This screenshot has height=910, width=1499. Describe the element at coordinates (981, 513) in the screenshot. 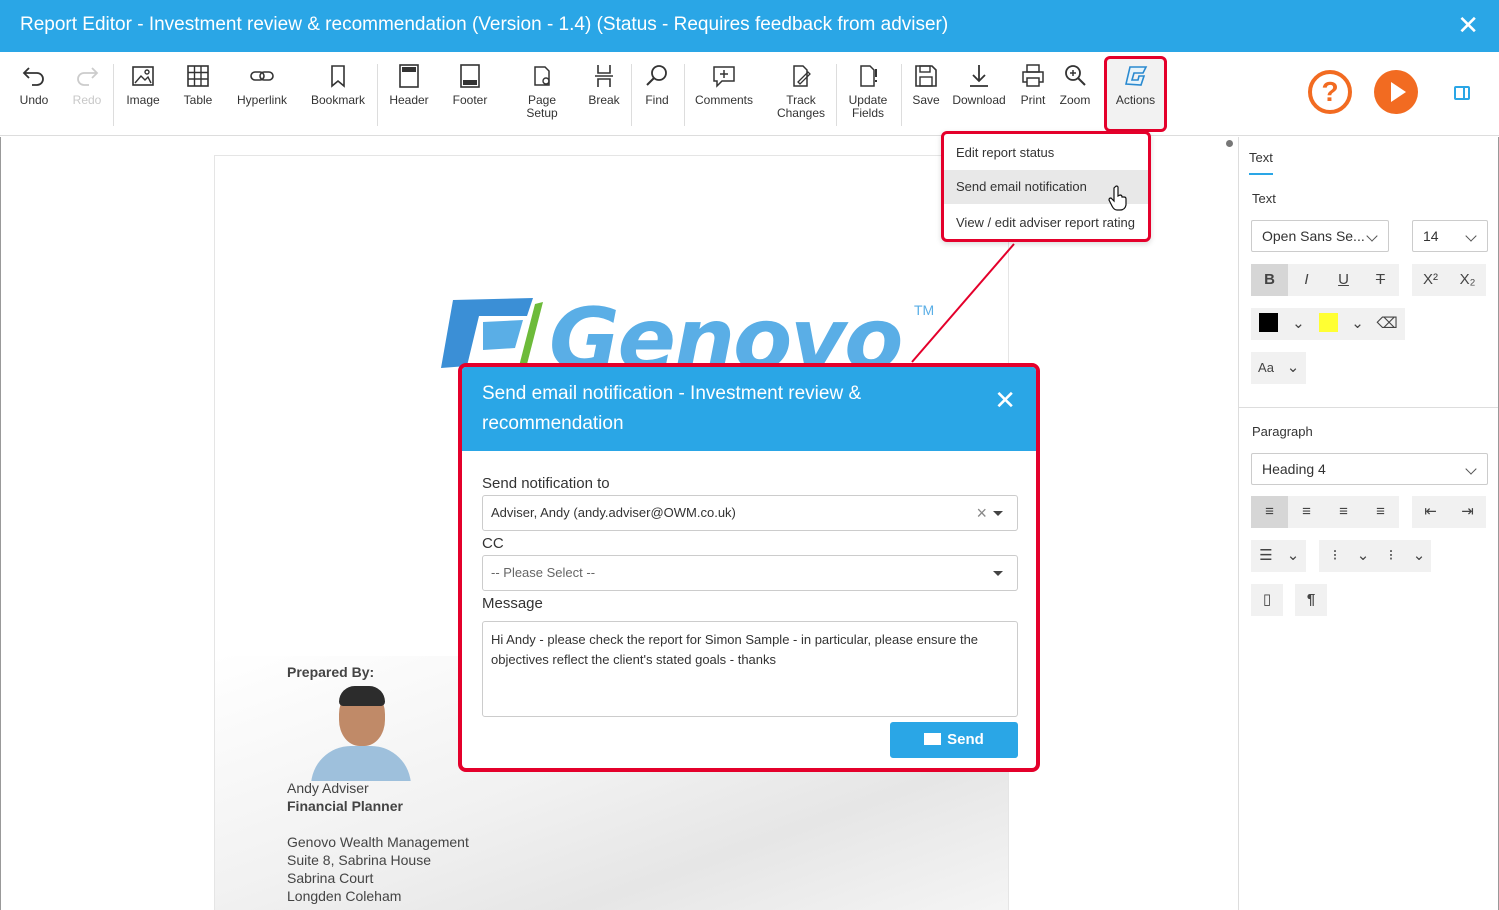

I see `clear-icon: ×` at that location.